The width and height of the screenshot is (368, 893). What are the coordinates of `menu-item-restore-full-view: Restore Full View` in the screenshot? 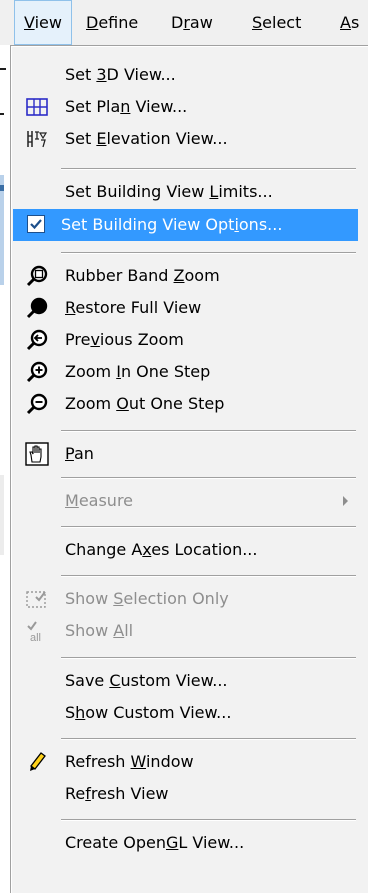 It's located at (185, 308).